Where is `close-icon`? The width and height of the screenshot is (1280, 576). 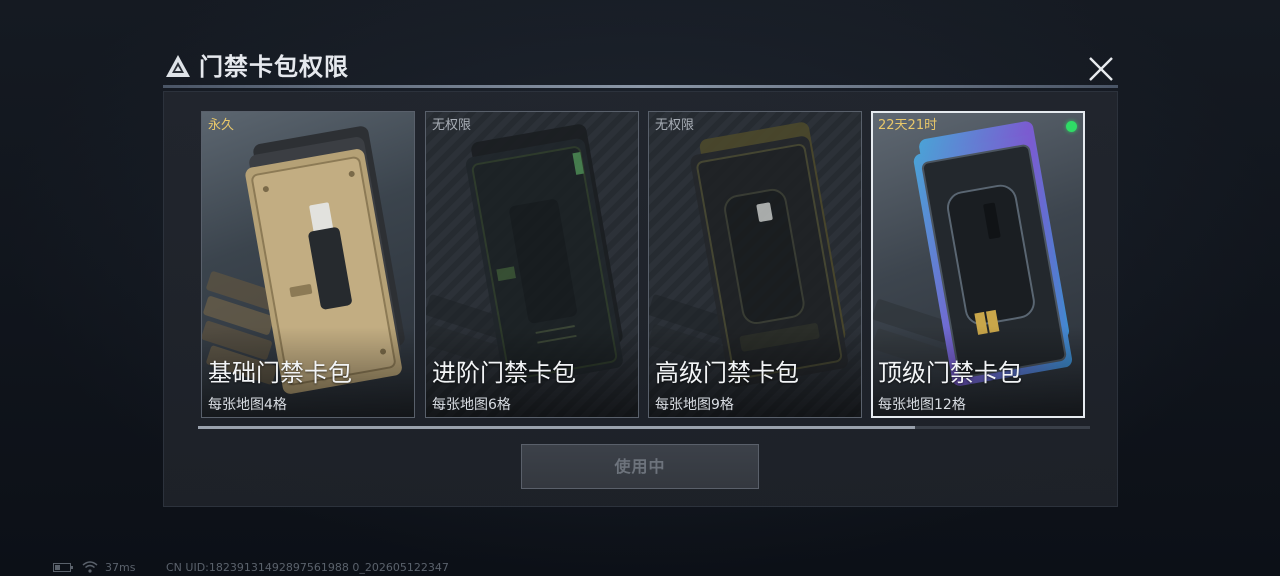 close-icon is located at coordinates (1101, 69).